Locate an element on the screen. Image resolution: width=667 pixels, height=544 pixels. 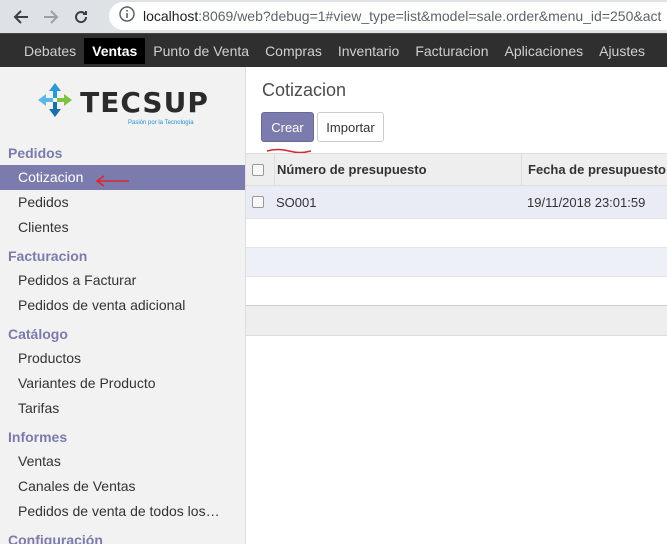
info-icon is located at coordinates (127, 16).